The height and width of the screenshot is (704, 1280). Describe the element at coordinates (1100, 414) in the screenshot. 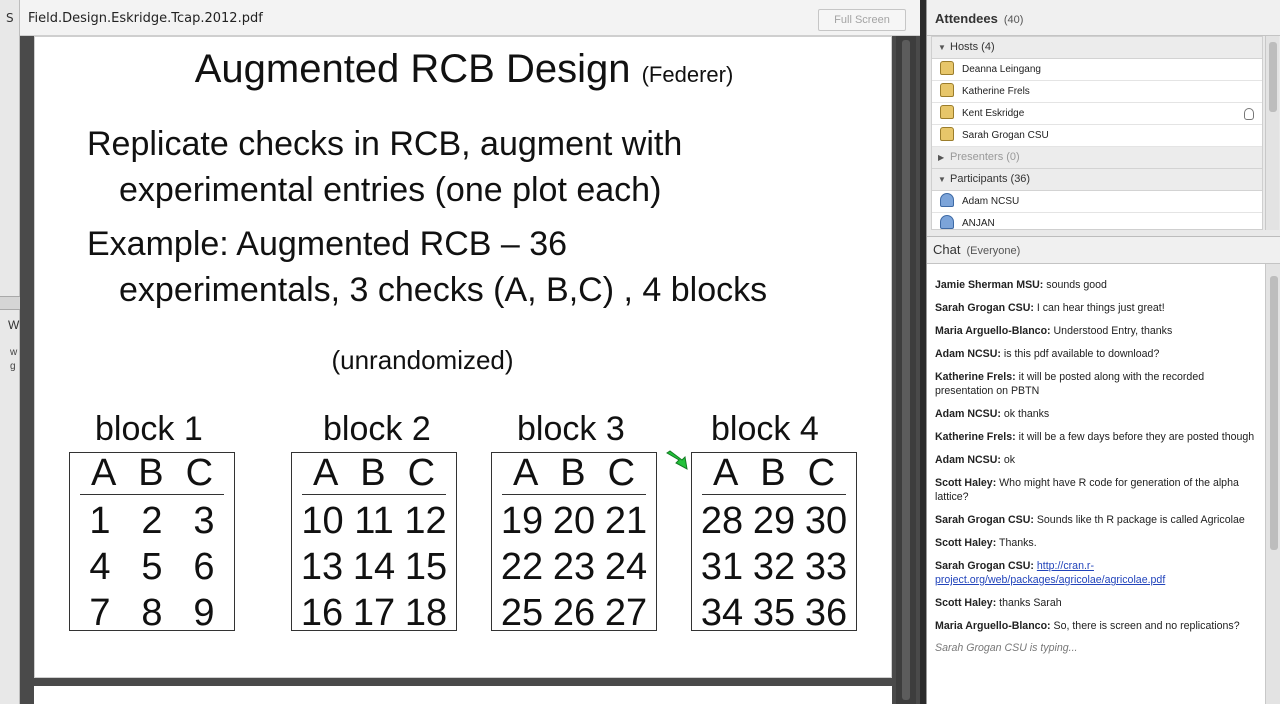

I see `chat-message: Adam NCSU: ok thanks` at that location.